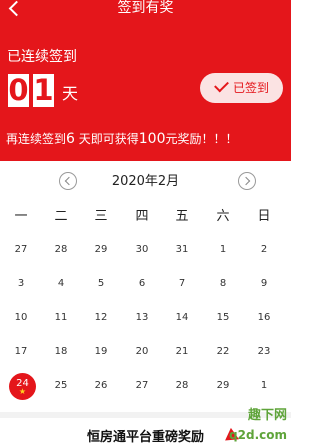 This screenshot has width=320, height=448. What do you see at coordinates (101, 352) in the screenshot?
I see `calendar-day: 19` at bounding box center [101, 352].